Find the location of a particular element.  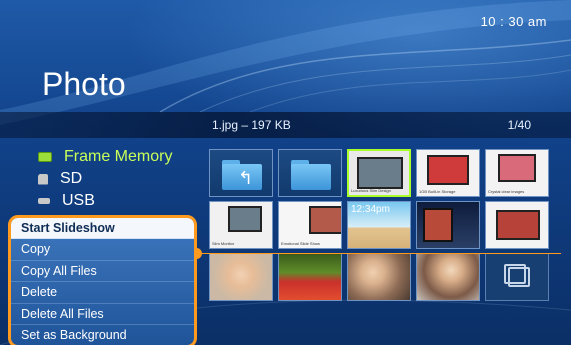

source-label: USB is located at coordinates (78, 200).